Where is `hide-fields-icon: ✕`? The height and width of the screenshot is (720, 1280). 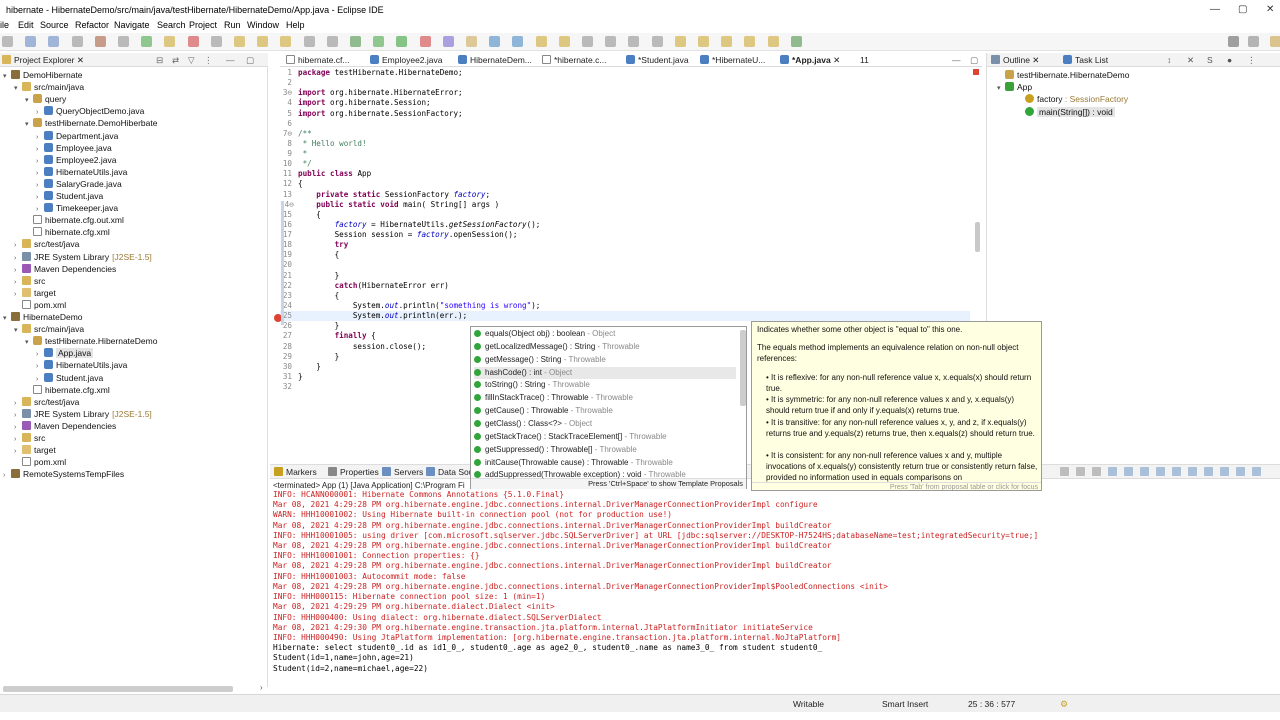
hide-fields-icon: ✕ is located at coordinates (1190, 60).